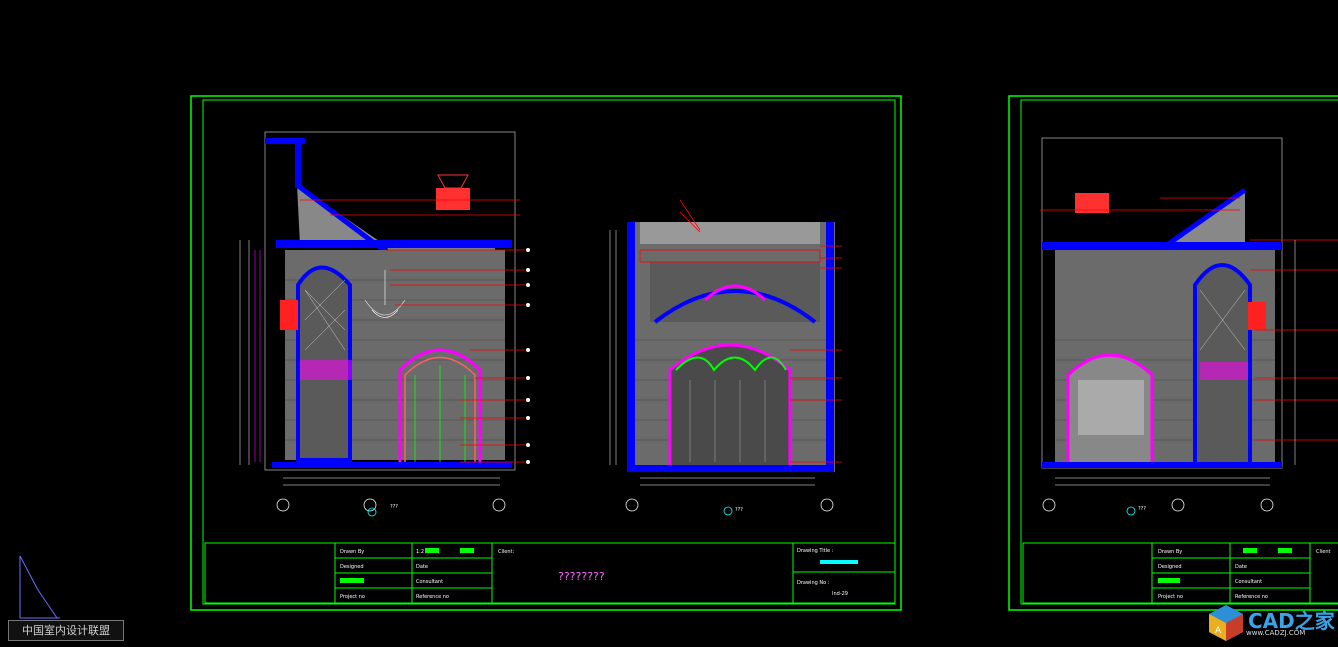  What do you see at coordinates (1271, 623) in the screenshot?
I see `cadzj-logo: A CAD之家 www.CADZJ.COM` at bounding box center [1271, 623].